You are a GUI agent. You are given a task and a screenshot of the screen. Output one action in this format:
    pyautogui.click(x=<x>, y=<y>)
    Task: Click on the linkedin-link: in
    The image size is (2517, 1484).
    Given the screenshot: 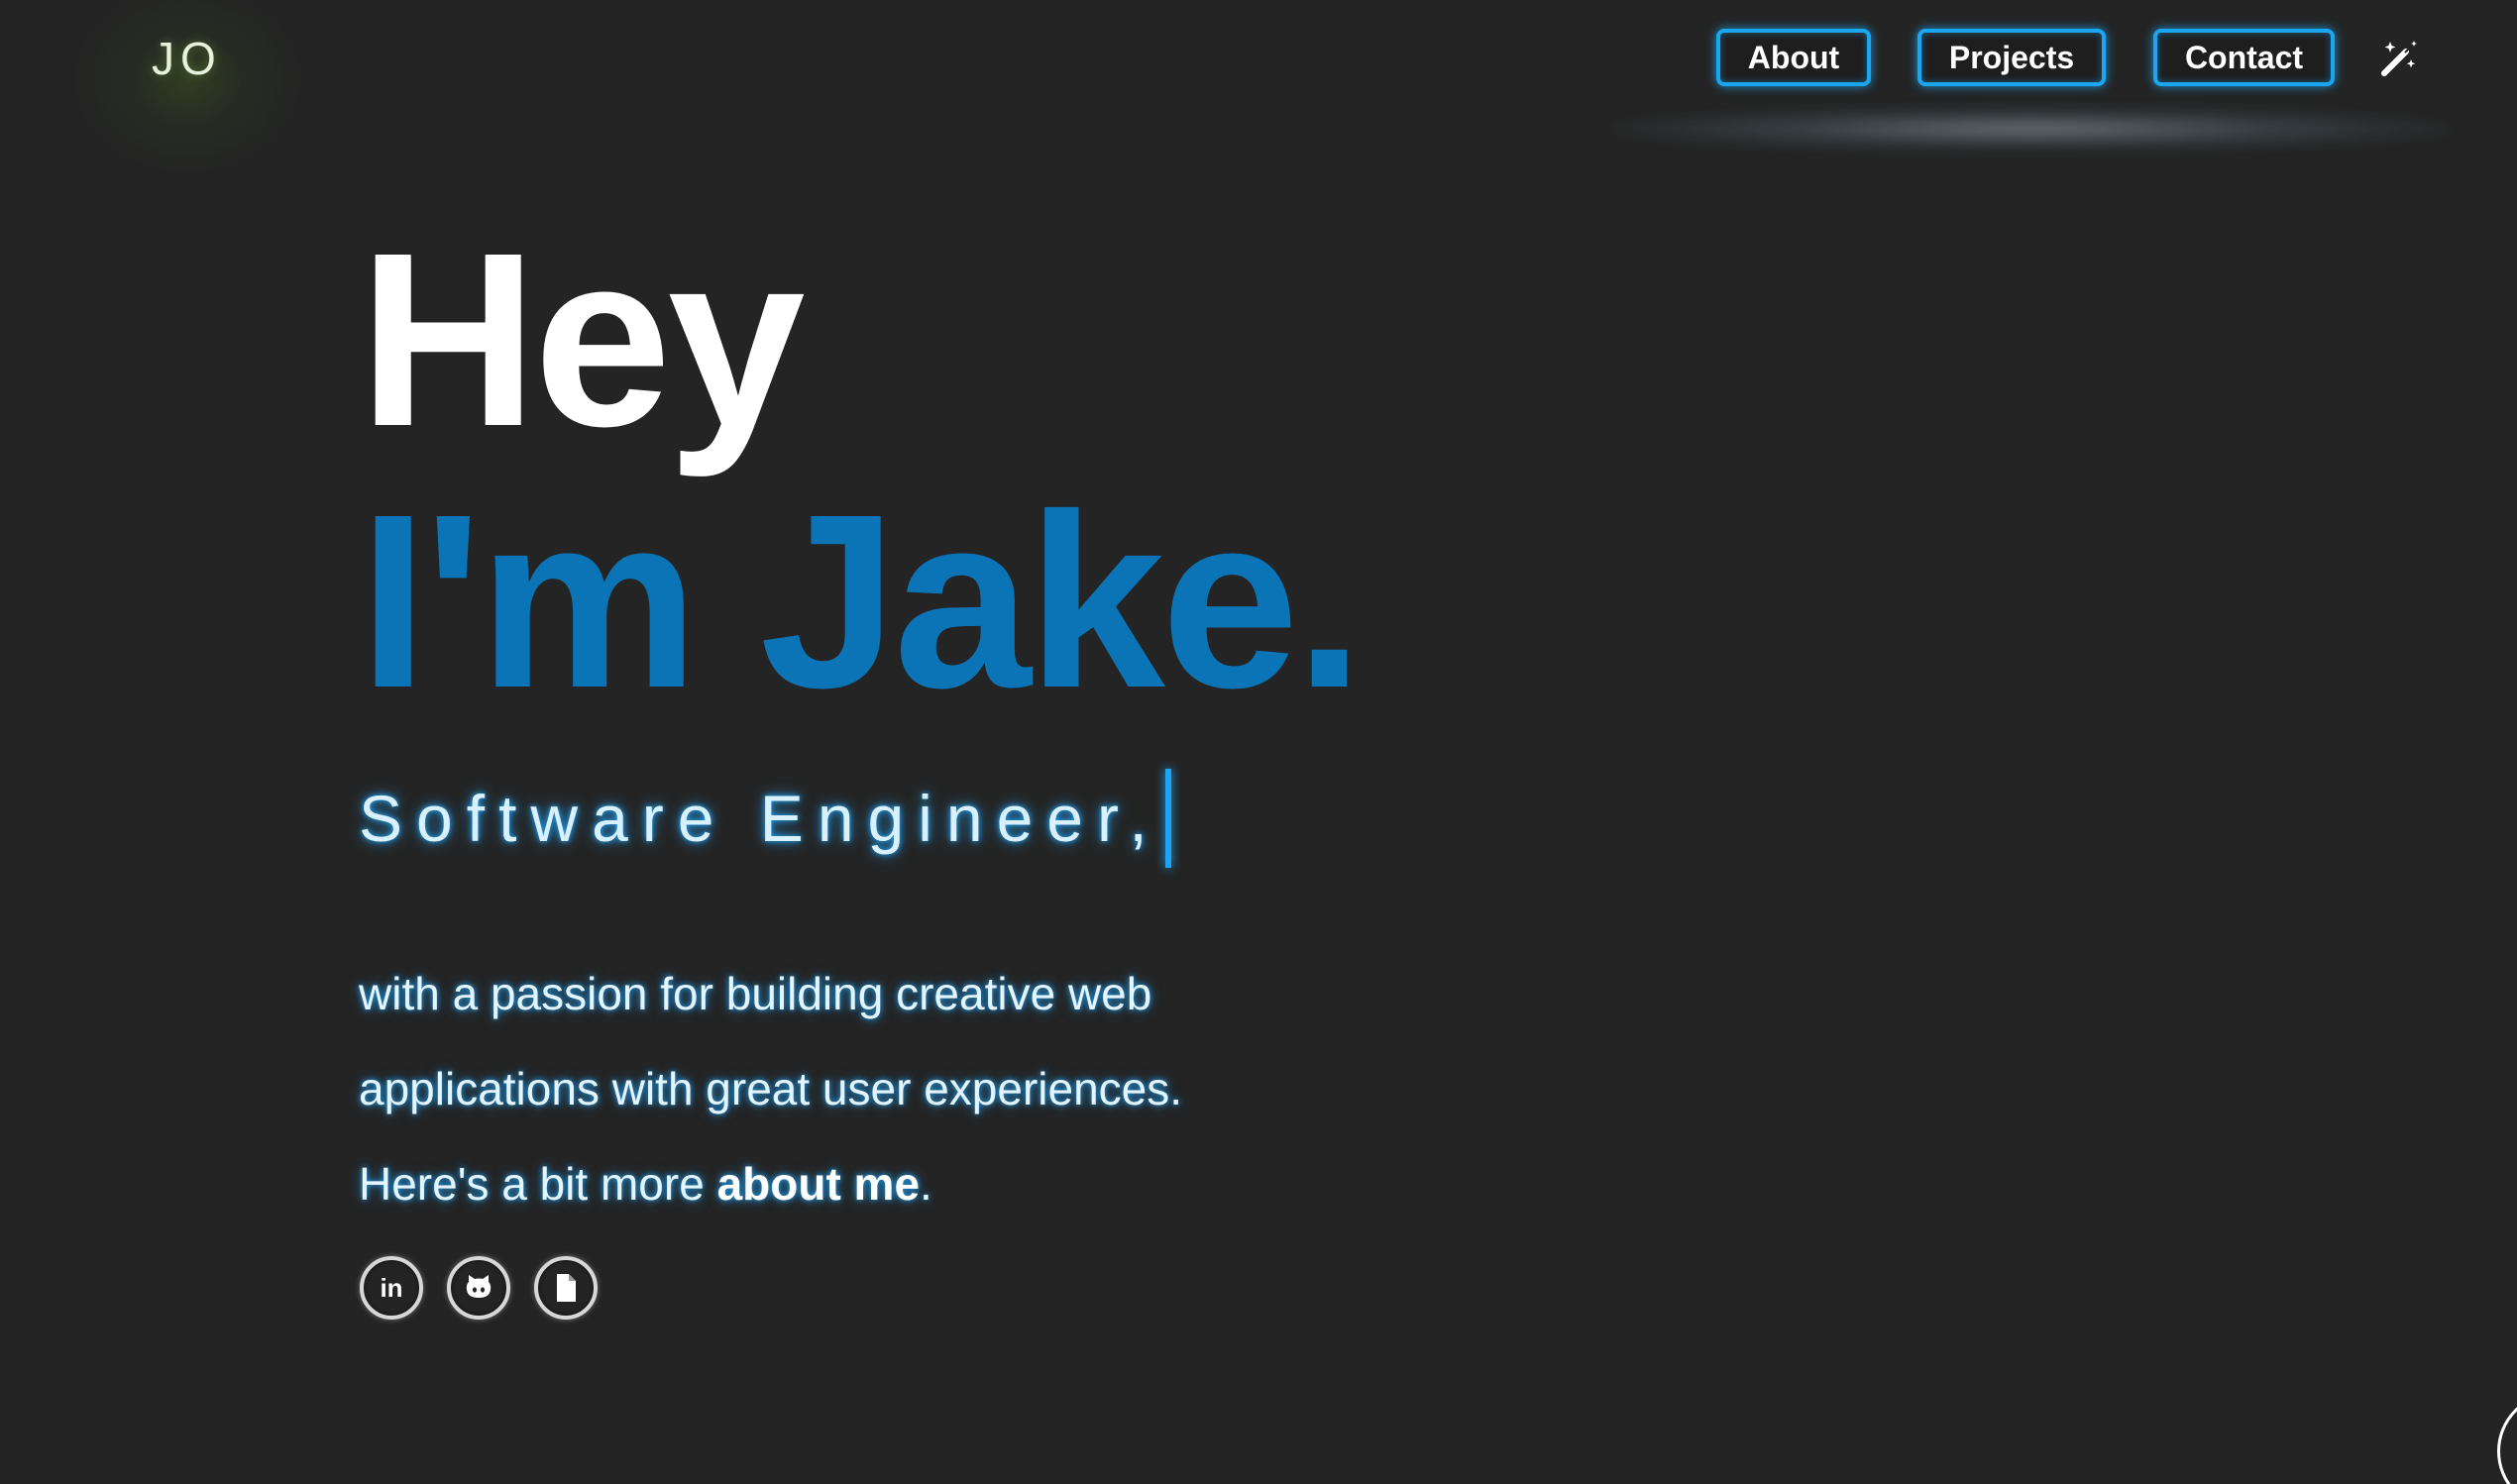 What is the action you would take?
    pyautogui.click(x=391, y=1288)
    